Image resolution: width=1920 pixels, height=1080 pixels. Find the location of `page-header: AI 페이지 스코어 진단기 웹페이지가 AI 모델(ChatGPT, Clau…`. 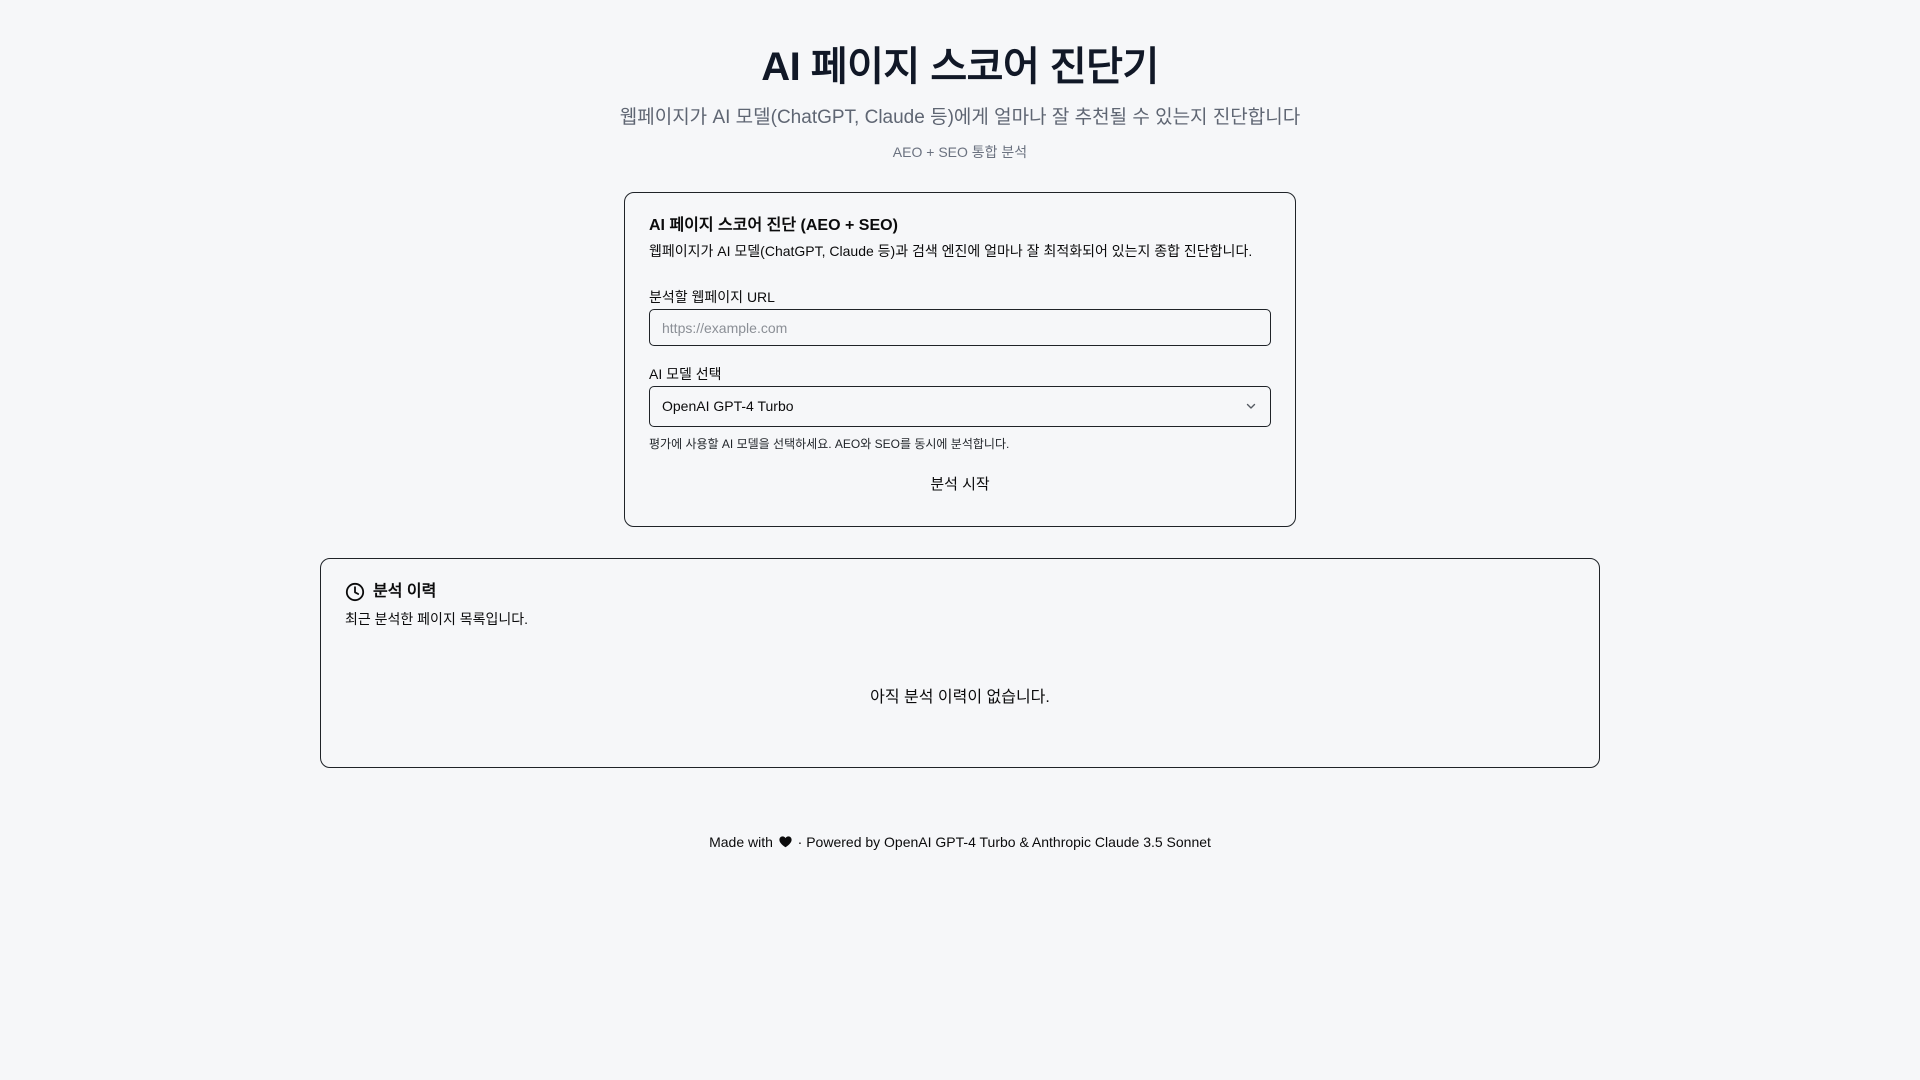

page-header: AI 페이지 스코어 진단기 웹페이지가 AI 모델(ChatGPT, Clau… is located at coordinates (960, 100).